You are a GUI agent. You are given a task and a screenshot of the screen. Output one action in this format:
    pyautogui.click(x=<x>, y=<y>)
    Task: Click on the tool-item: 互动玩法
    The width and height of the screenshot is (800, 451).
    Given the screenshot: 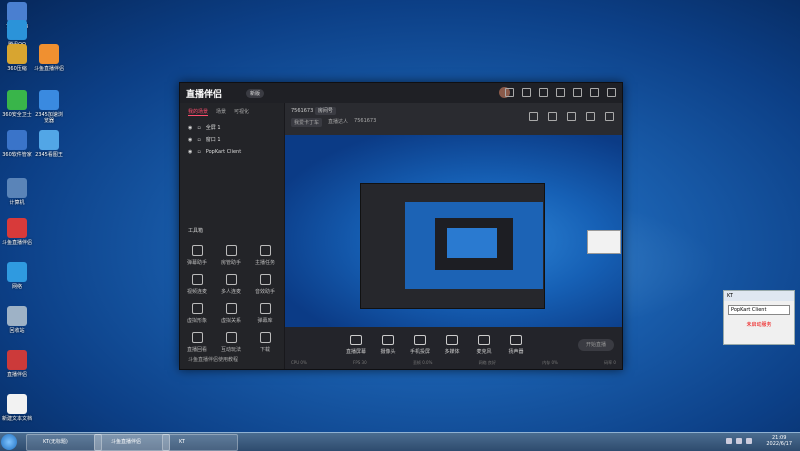 What is the action you would take?
    pyautogui.click(x=231, y=340)
    